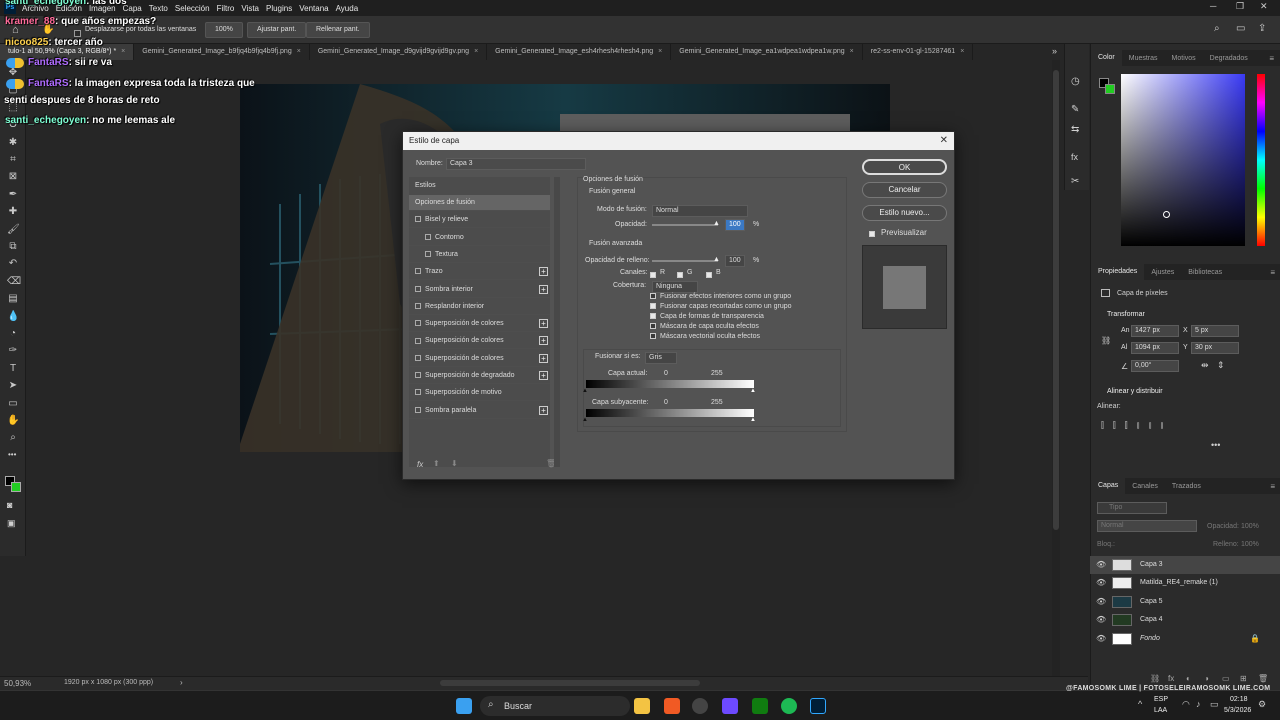 Image resolution: width=1280 pixels, height=720 pixels. Describe the element at coordinates (1240, 28) in the screenshot. I see `workspace-icon: ▭` at that location.